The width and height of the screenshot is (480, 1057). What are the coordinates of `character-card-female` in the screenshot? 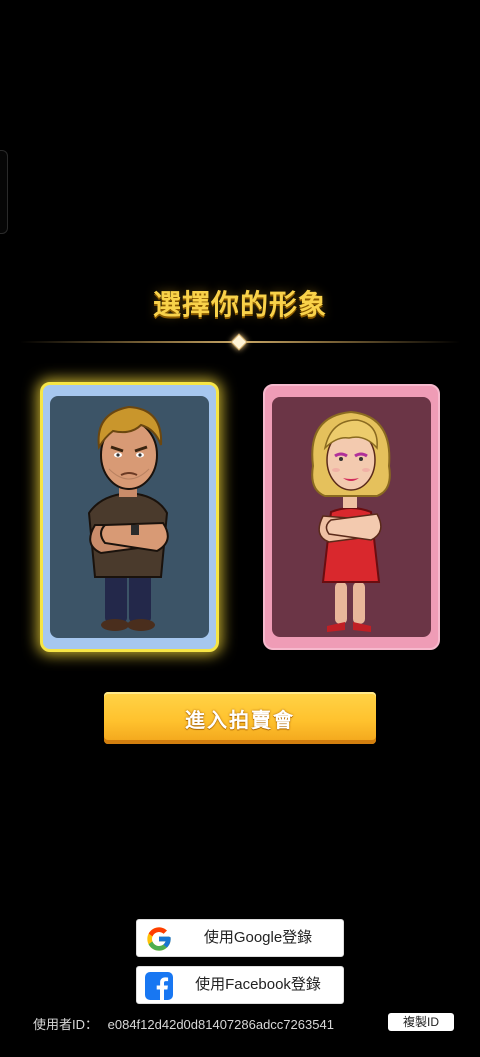 It's located at (351, 517).